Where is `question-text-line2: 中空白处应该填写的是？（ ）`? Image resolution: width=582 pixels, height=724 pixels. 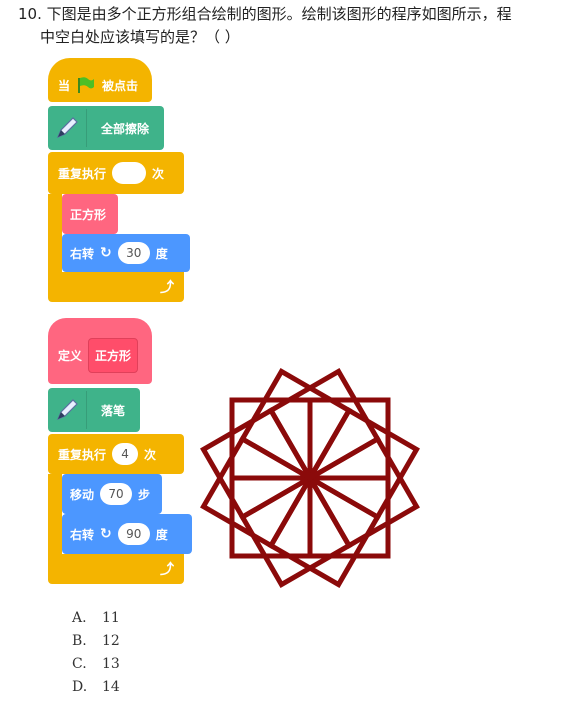 question-text-line2: 中空白处应该填写的是？（ ） is located at coordinates (140, 37).